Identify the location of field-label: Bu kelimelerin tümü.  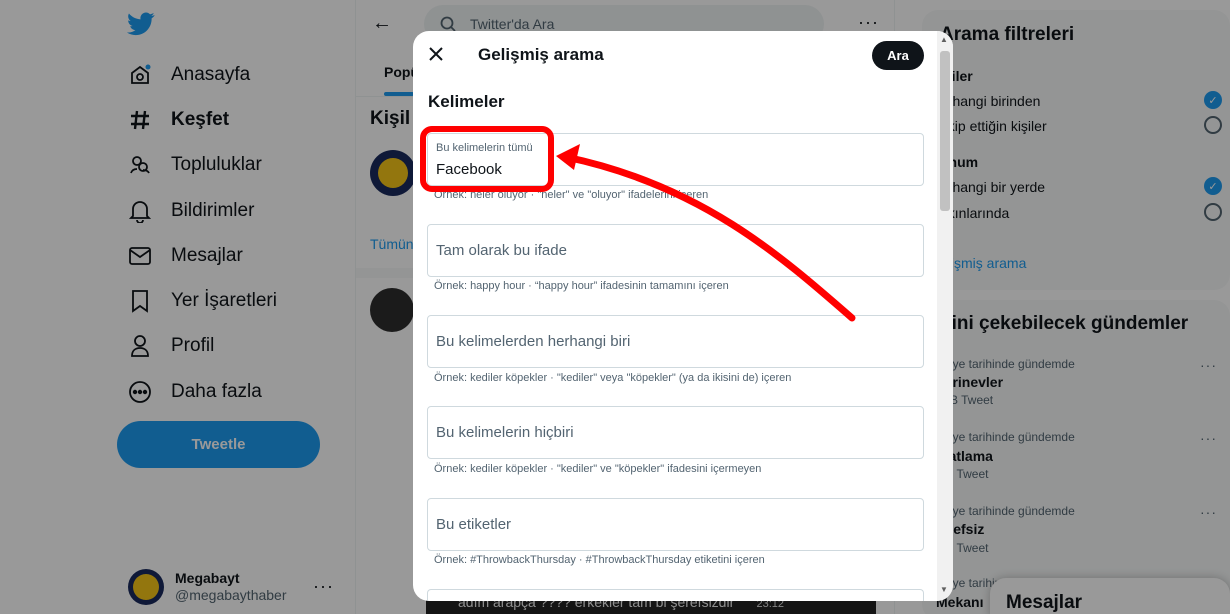
(484, 148).